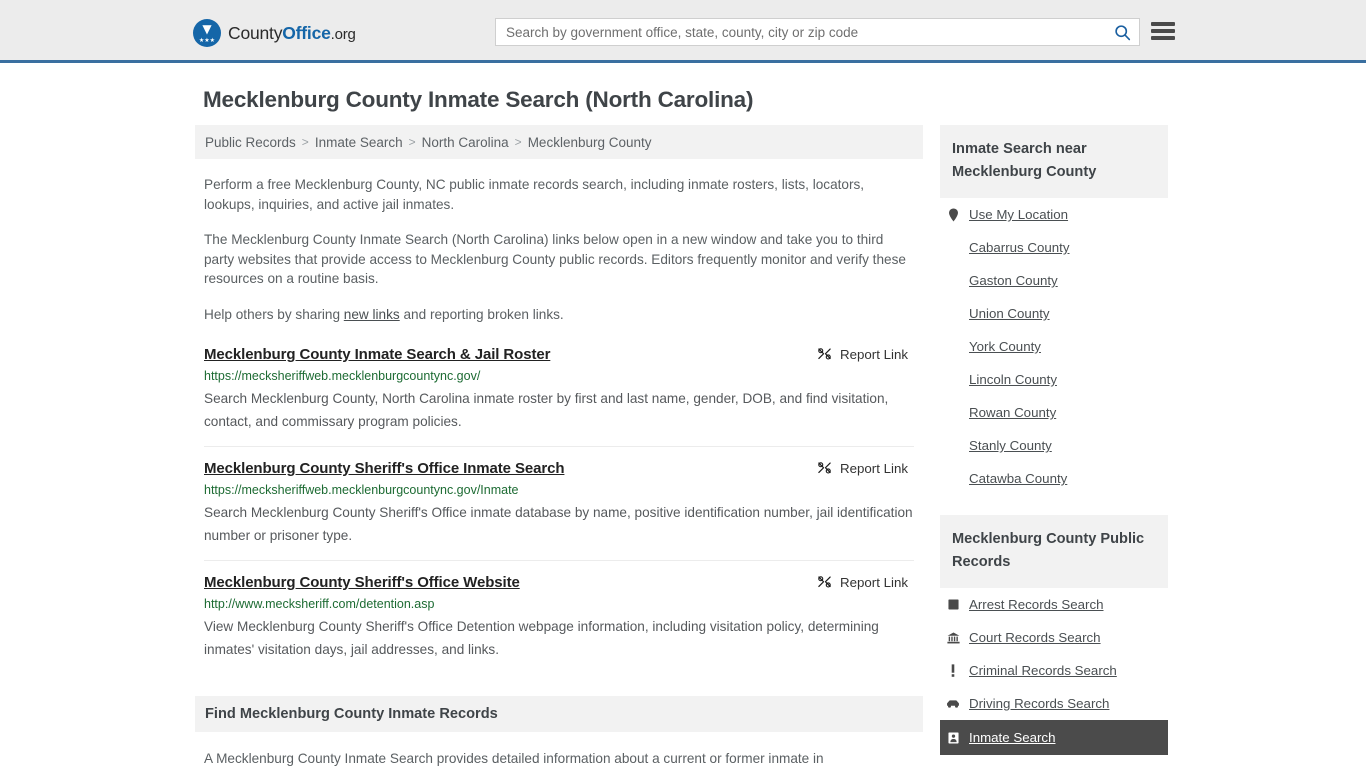  Describe the element at coordinates (953, 637) in the screenshot. I see `courthouse-icon` at that location.